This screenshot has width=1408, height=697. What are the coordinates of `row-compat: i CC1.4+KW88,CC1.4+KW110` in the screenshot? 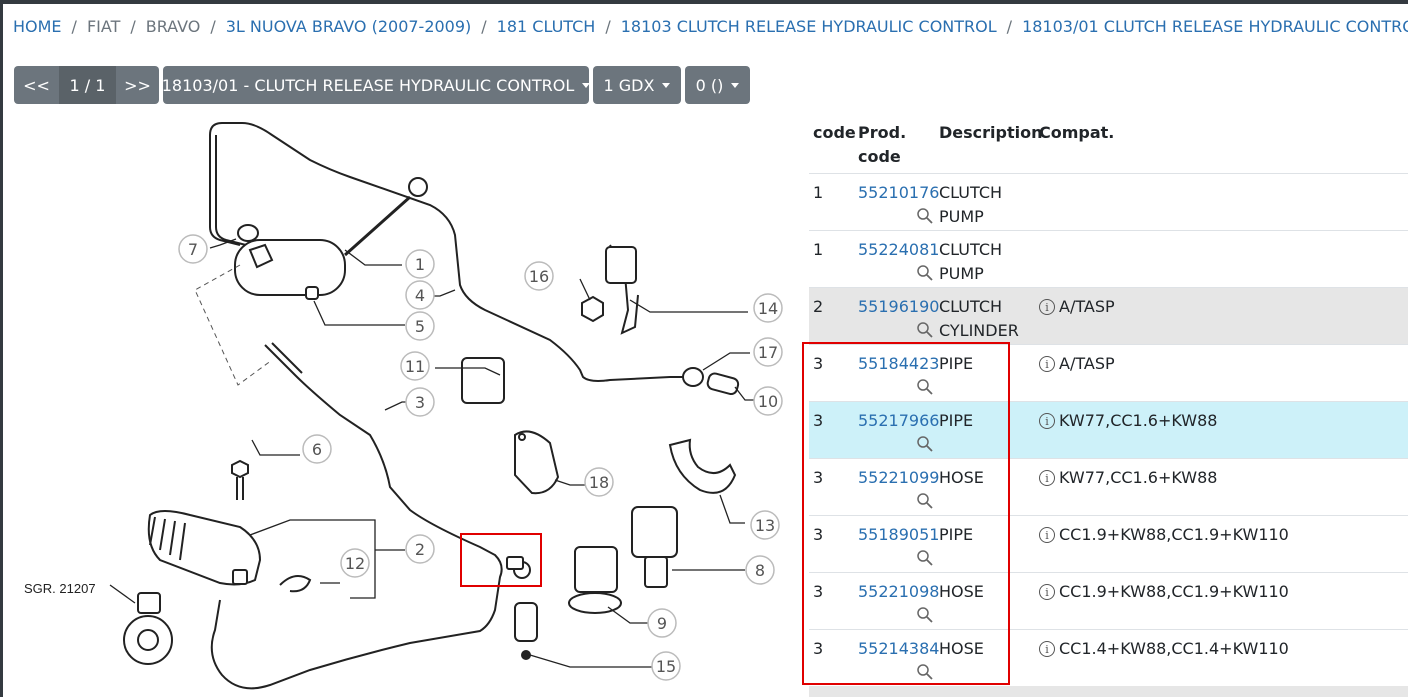 It's located at (1164, 649).